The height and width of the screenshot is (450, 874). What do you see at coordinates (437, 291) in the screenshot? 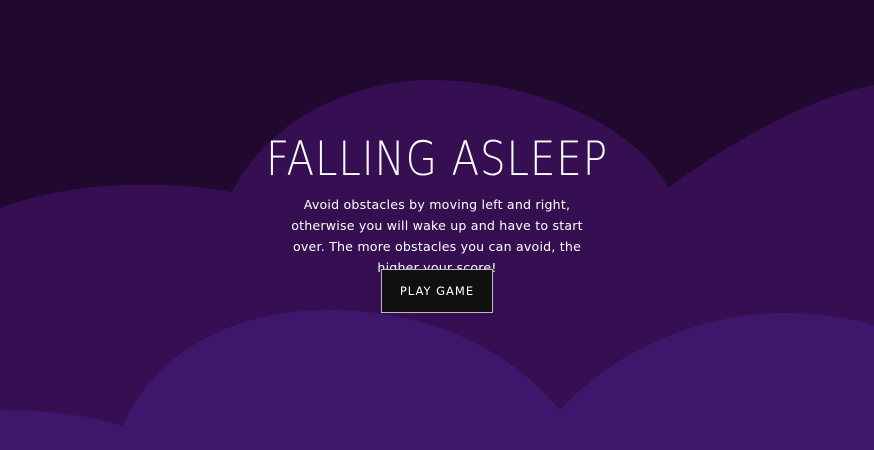
I see `play-game-button: PLAY GAME` at bounding box center [437, 291].